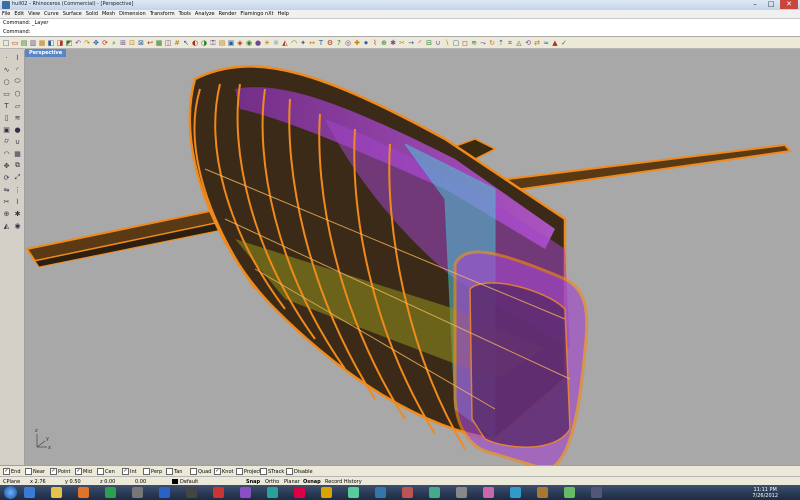 This screenshot has width=800, height=500. What do you see at coordinates (17, 225) in the screenshot?
I see `render-icon: ◉` at bounding box center [17, 225].